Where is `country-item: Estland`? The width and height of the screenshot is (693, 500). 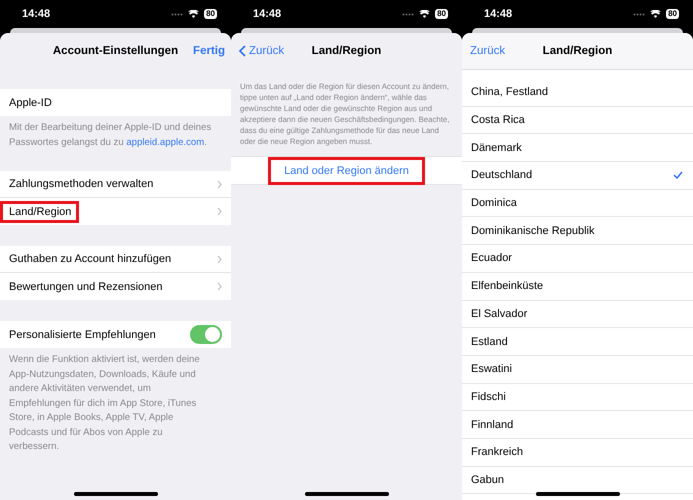 country-item: Estland is located at coordinates (577, 342).